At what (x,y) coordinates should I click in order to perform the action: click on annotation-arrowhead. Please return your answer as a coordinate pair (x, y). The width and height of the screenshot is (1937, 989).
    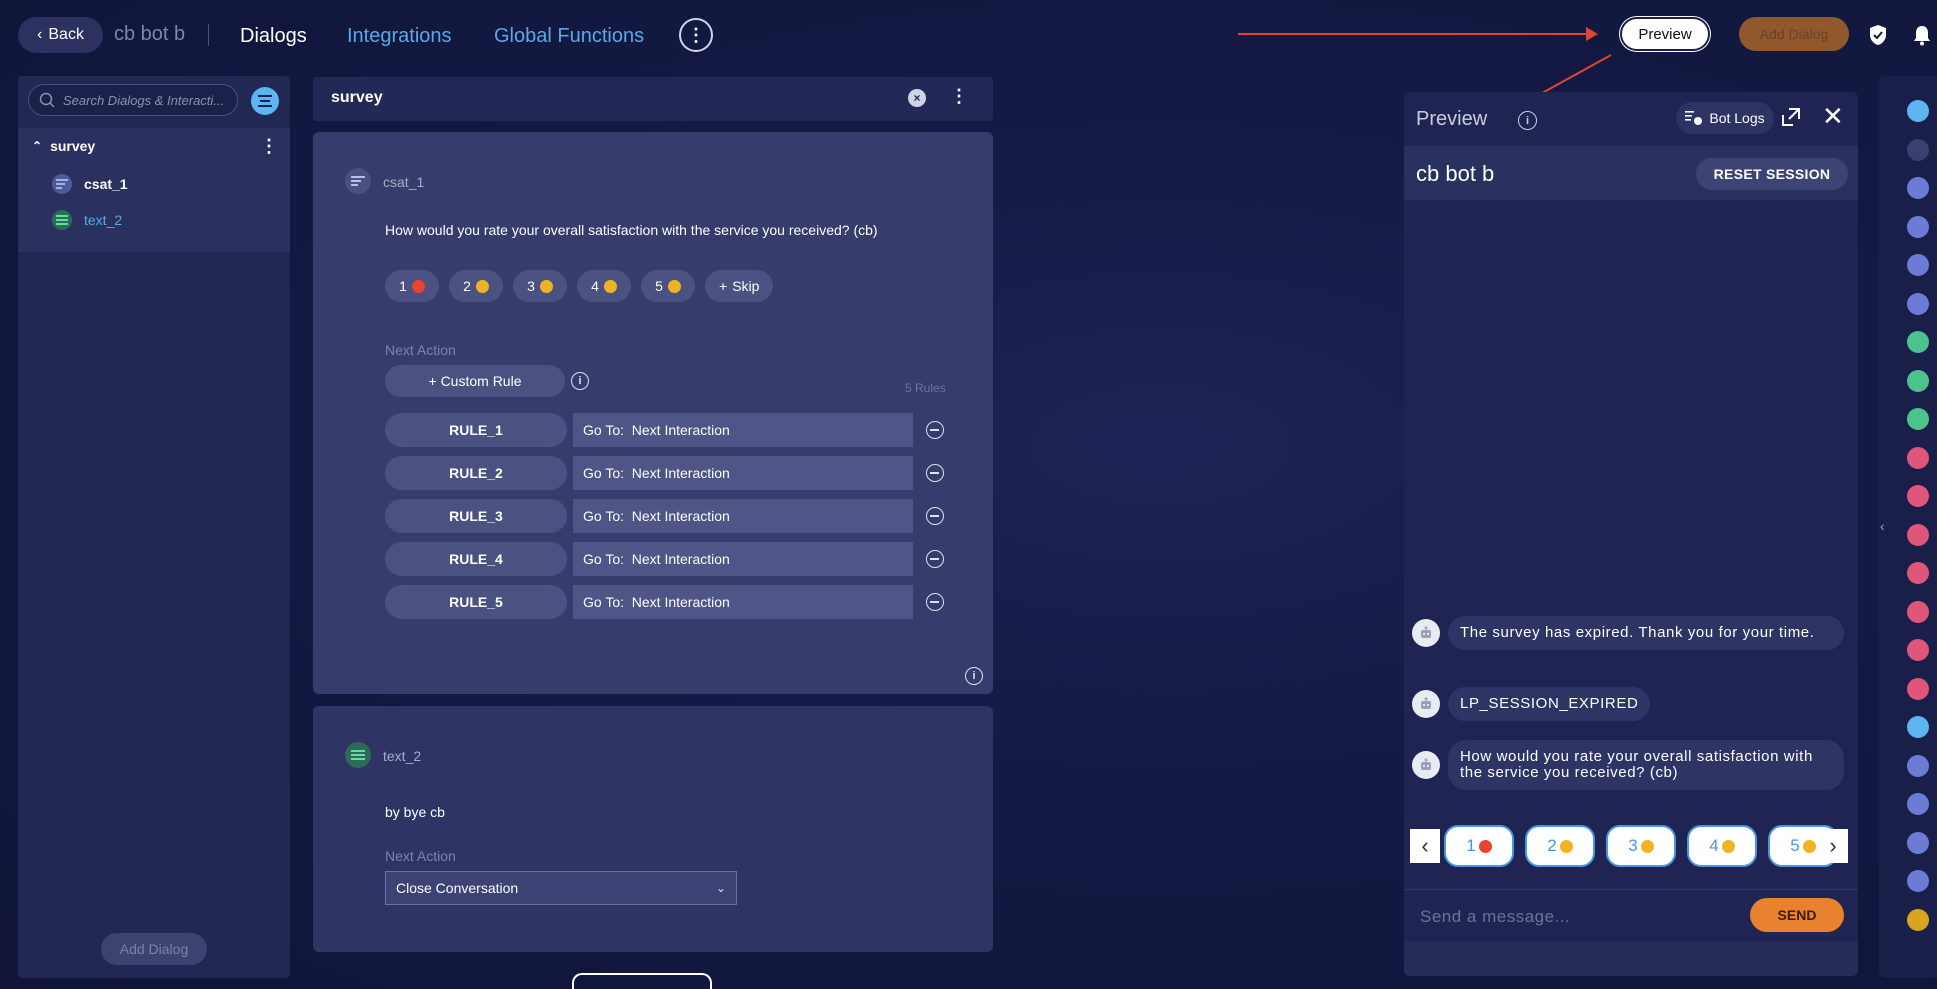
    Looking at the image, I should click on (1592, 34).